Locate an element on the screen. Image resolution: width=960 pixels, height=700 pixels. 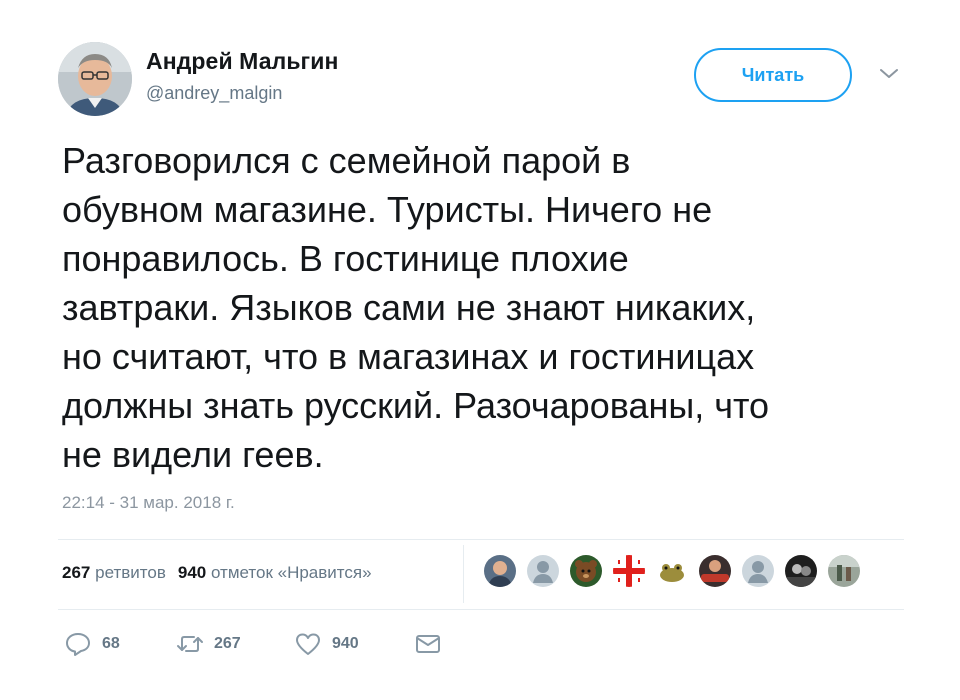
envelope-icon is located at coordinates (428, 644).